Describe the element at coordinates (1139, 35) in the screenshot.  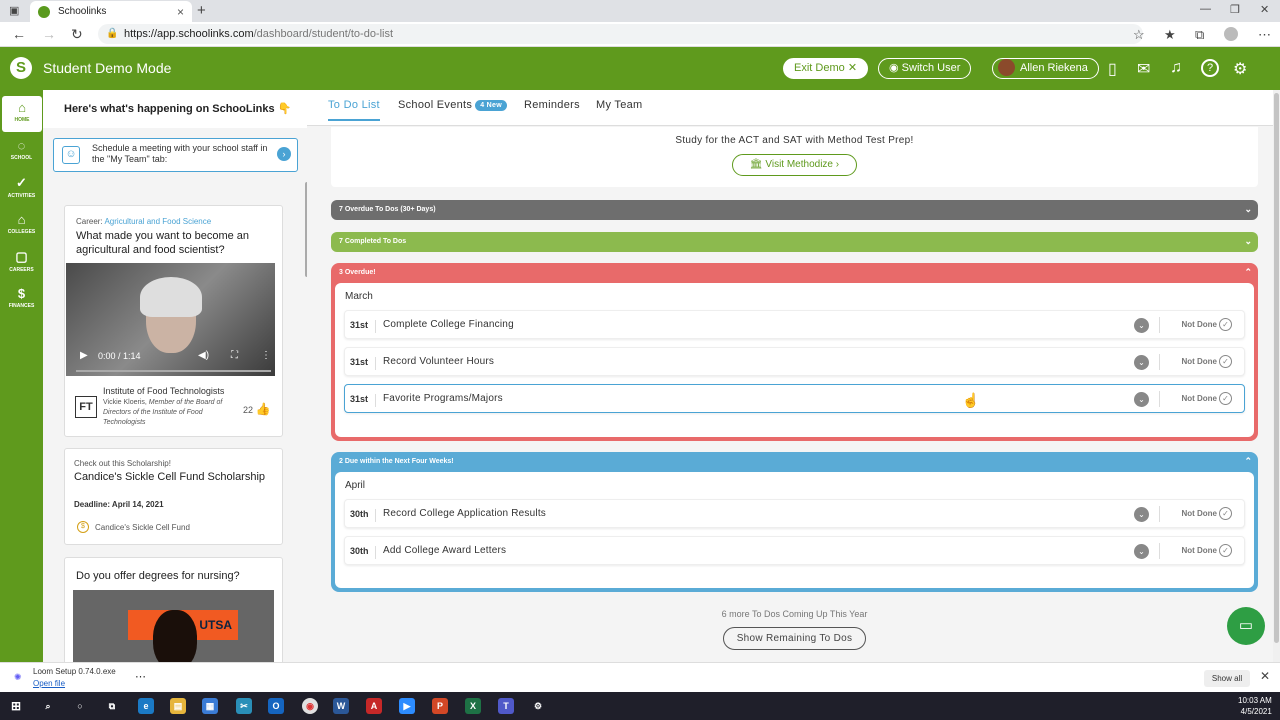
I see `favorite-add-icon: ☆` at that location.